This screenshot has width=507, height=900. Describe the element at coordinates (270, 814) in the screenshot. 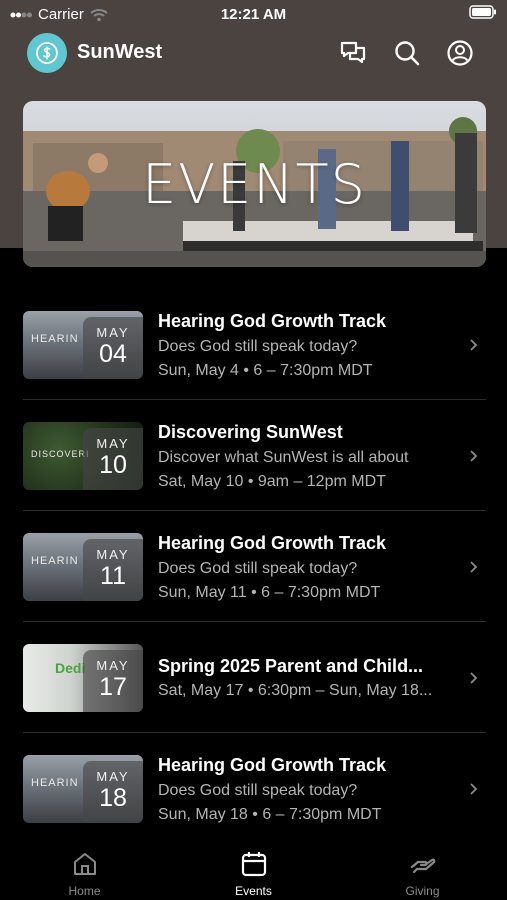

I see `event-datetime: Sun, May 18 • 6 – 7:30pm MDT` at that location.